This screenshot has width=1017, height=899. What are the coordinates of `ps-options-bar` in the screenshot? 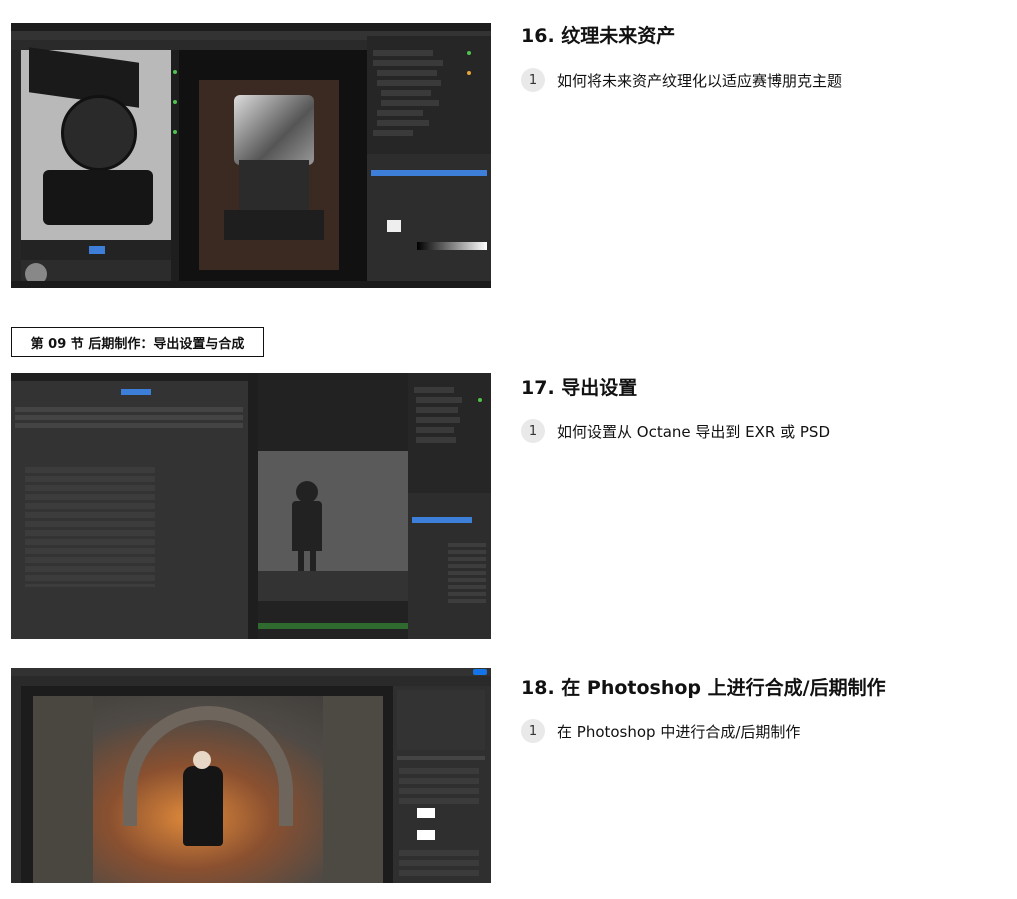 It's located at (251, 681).